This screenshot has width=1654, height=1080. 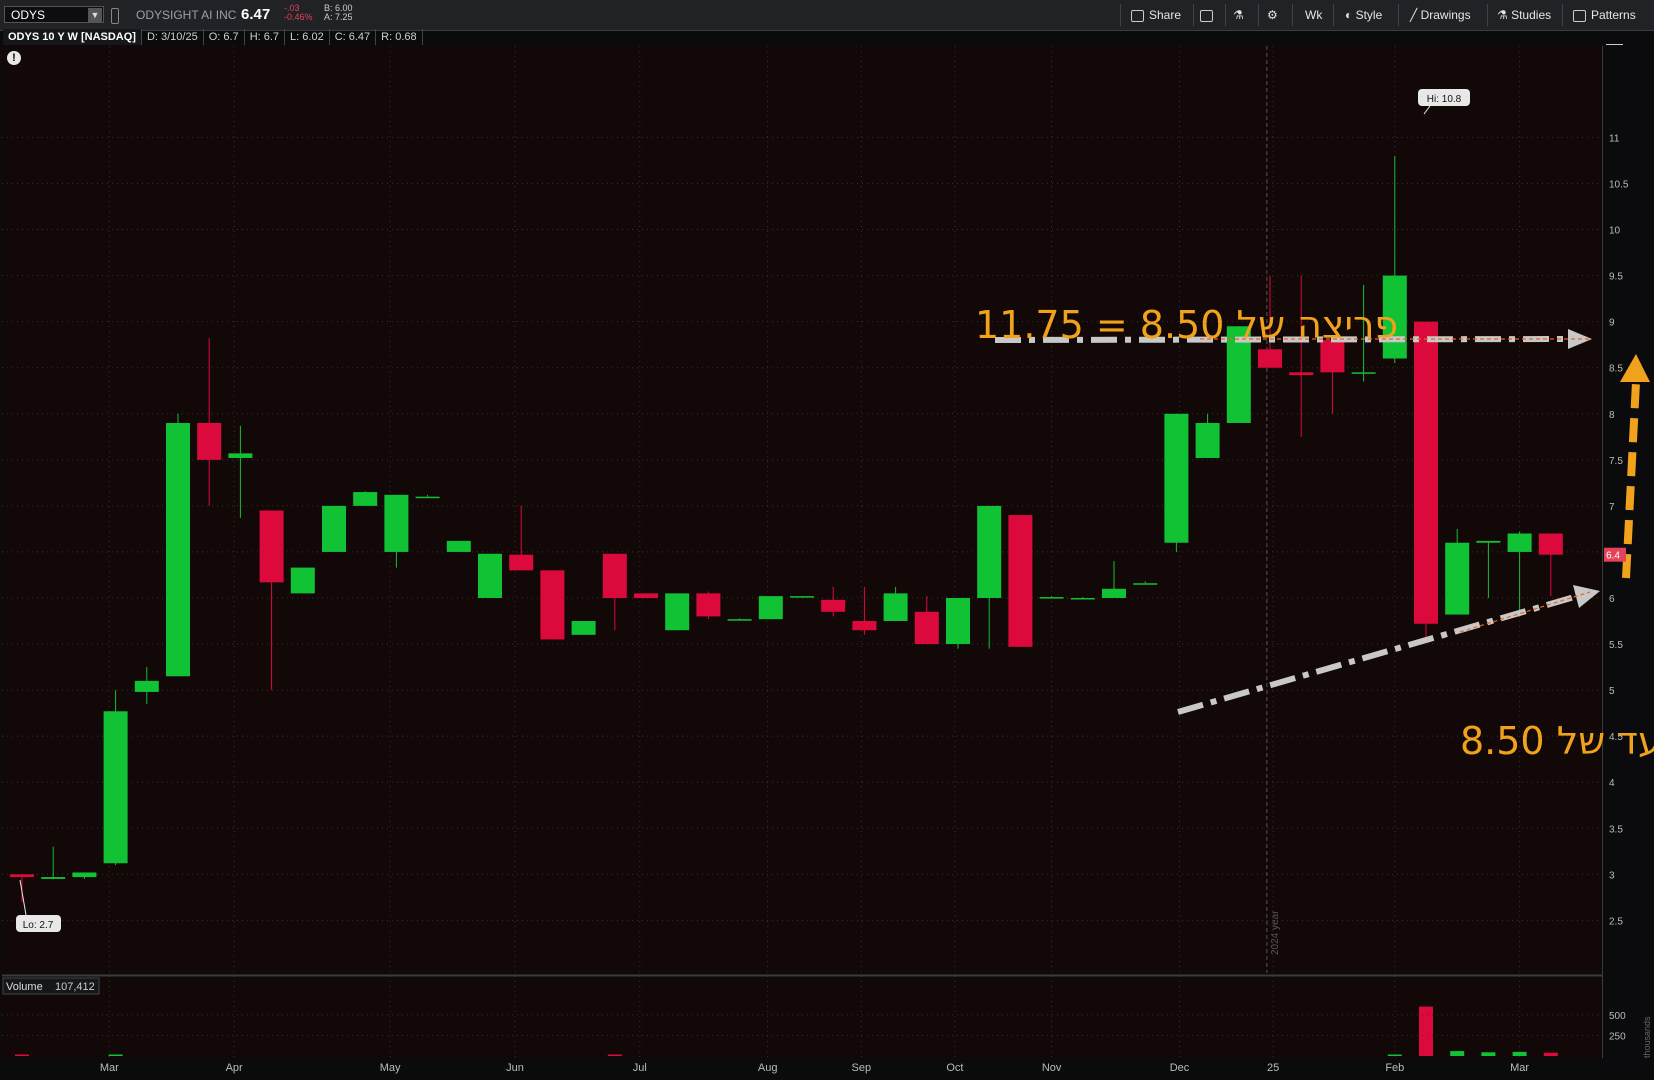 What do you see at coordinates (1275, 932) in the screenshot?
I see `year-label: 2024 year` at bounding box center [1275, 932].